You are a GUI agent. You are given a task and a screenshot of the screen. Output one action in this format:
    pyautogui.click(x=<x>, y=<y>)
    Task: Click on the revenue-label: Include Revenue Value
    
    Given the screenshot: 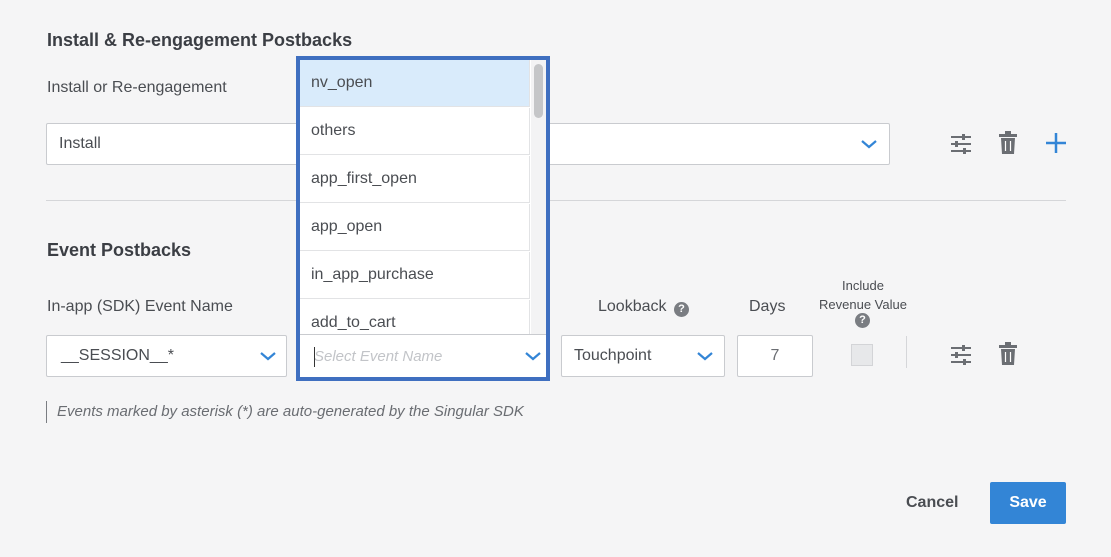 What is the action you would take?
    pyautogui.click(x=863, y=295)
    